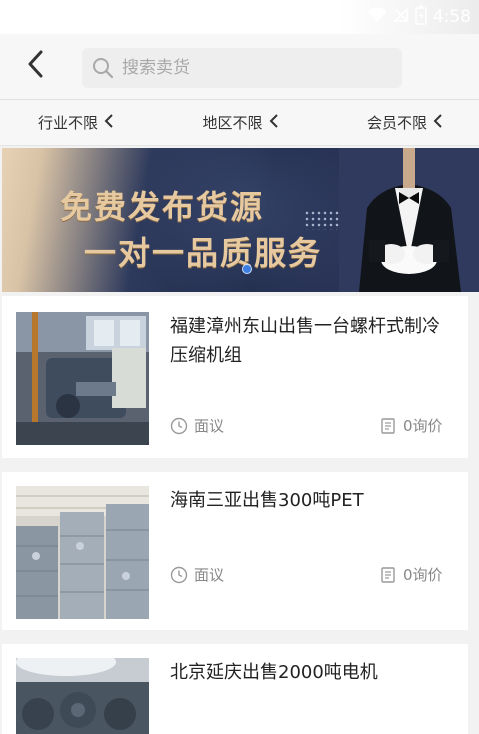 The width and height of the screenshot is (479, 734). I want to click on banner-headline: 免费发布货源, so click(162, 207).